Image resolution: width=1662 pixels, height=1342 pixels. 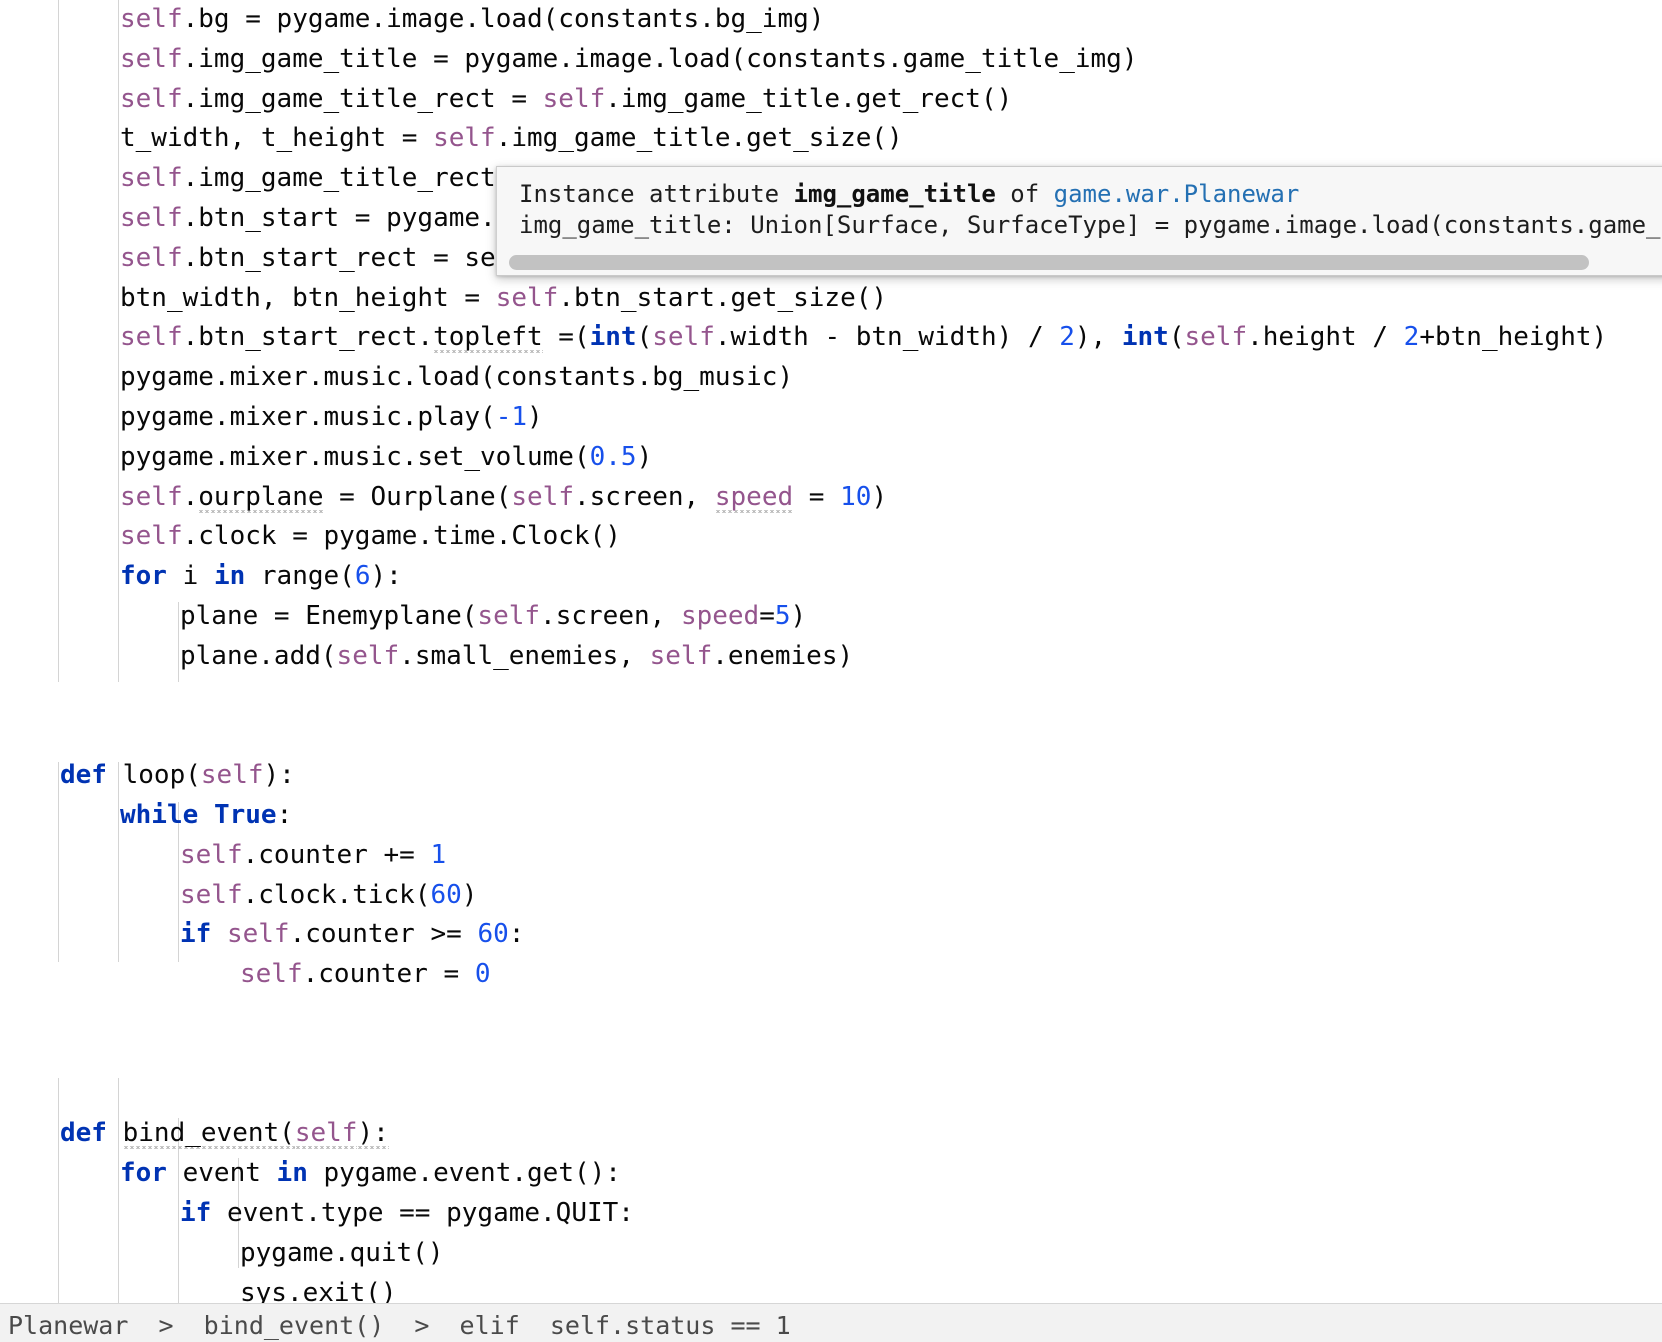 What do you see at coordinates (699, 138) in the screenshot?
I see `code-token: .img_game_title.get_size()` at bounding box center [699, 138].